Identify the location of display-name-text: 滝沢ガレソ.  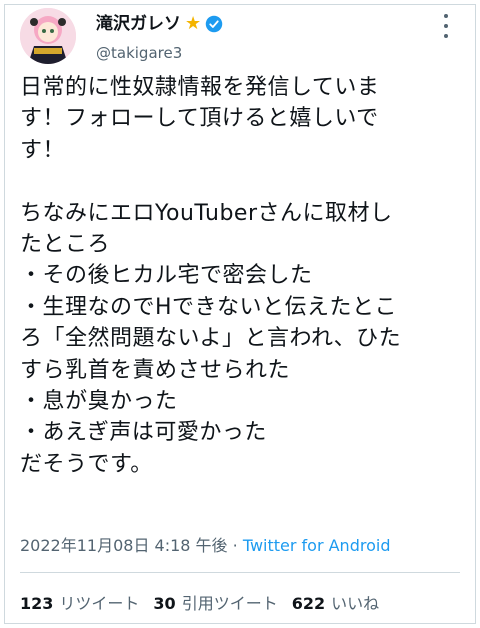
(138, 24).